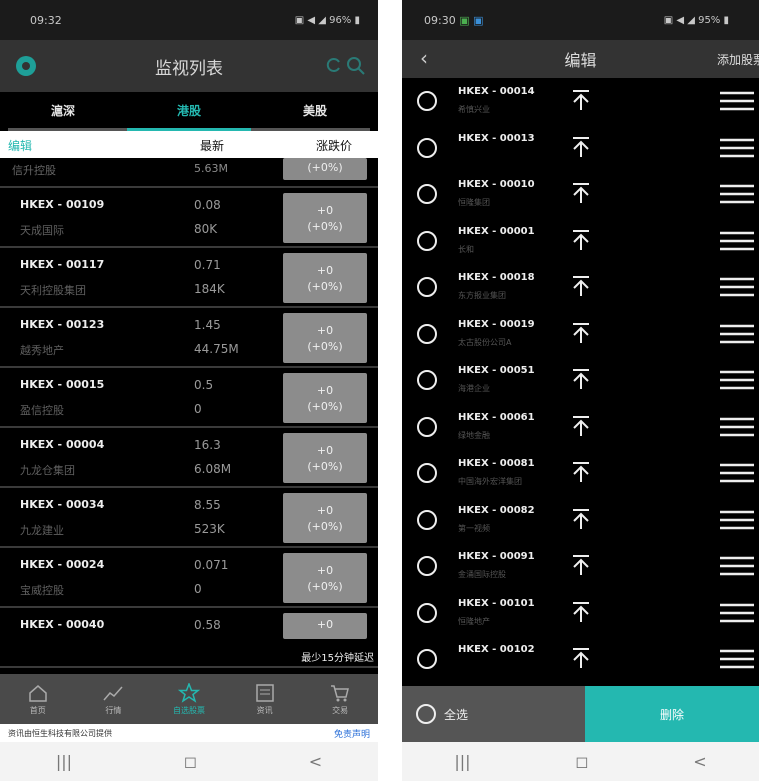 This screenshot has width=759, height=781. Describe the element at coordinates (114, 699) in the screenshot. I see `nav-market: 行情` at that location.